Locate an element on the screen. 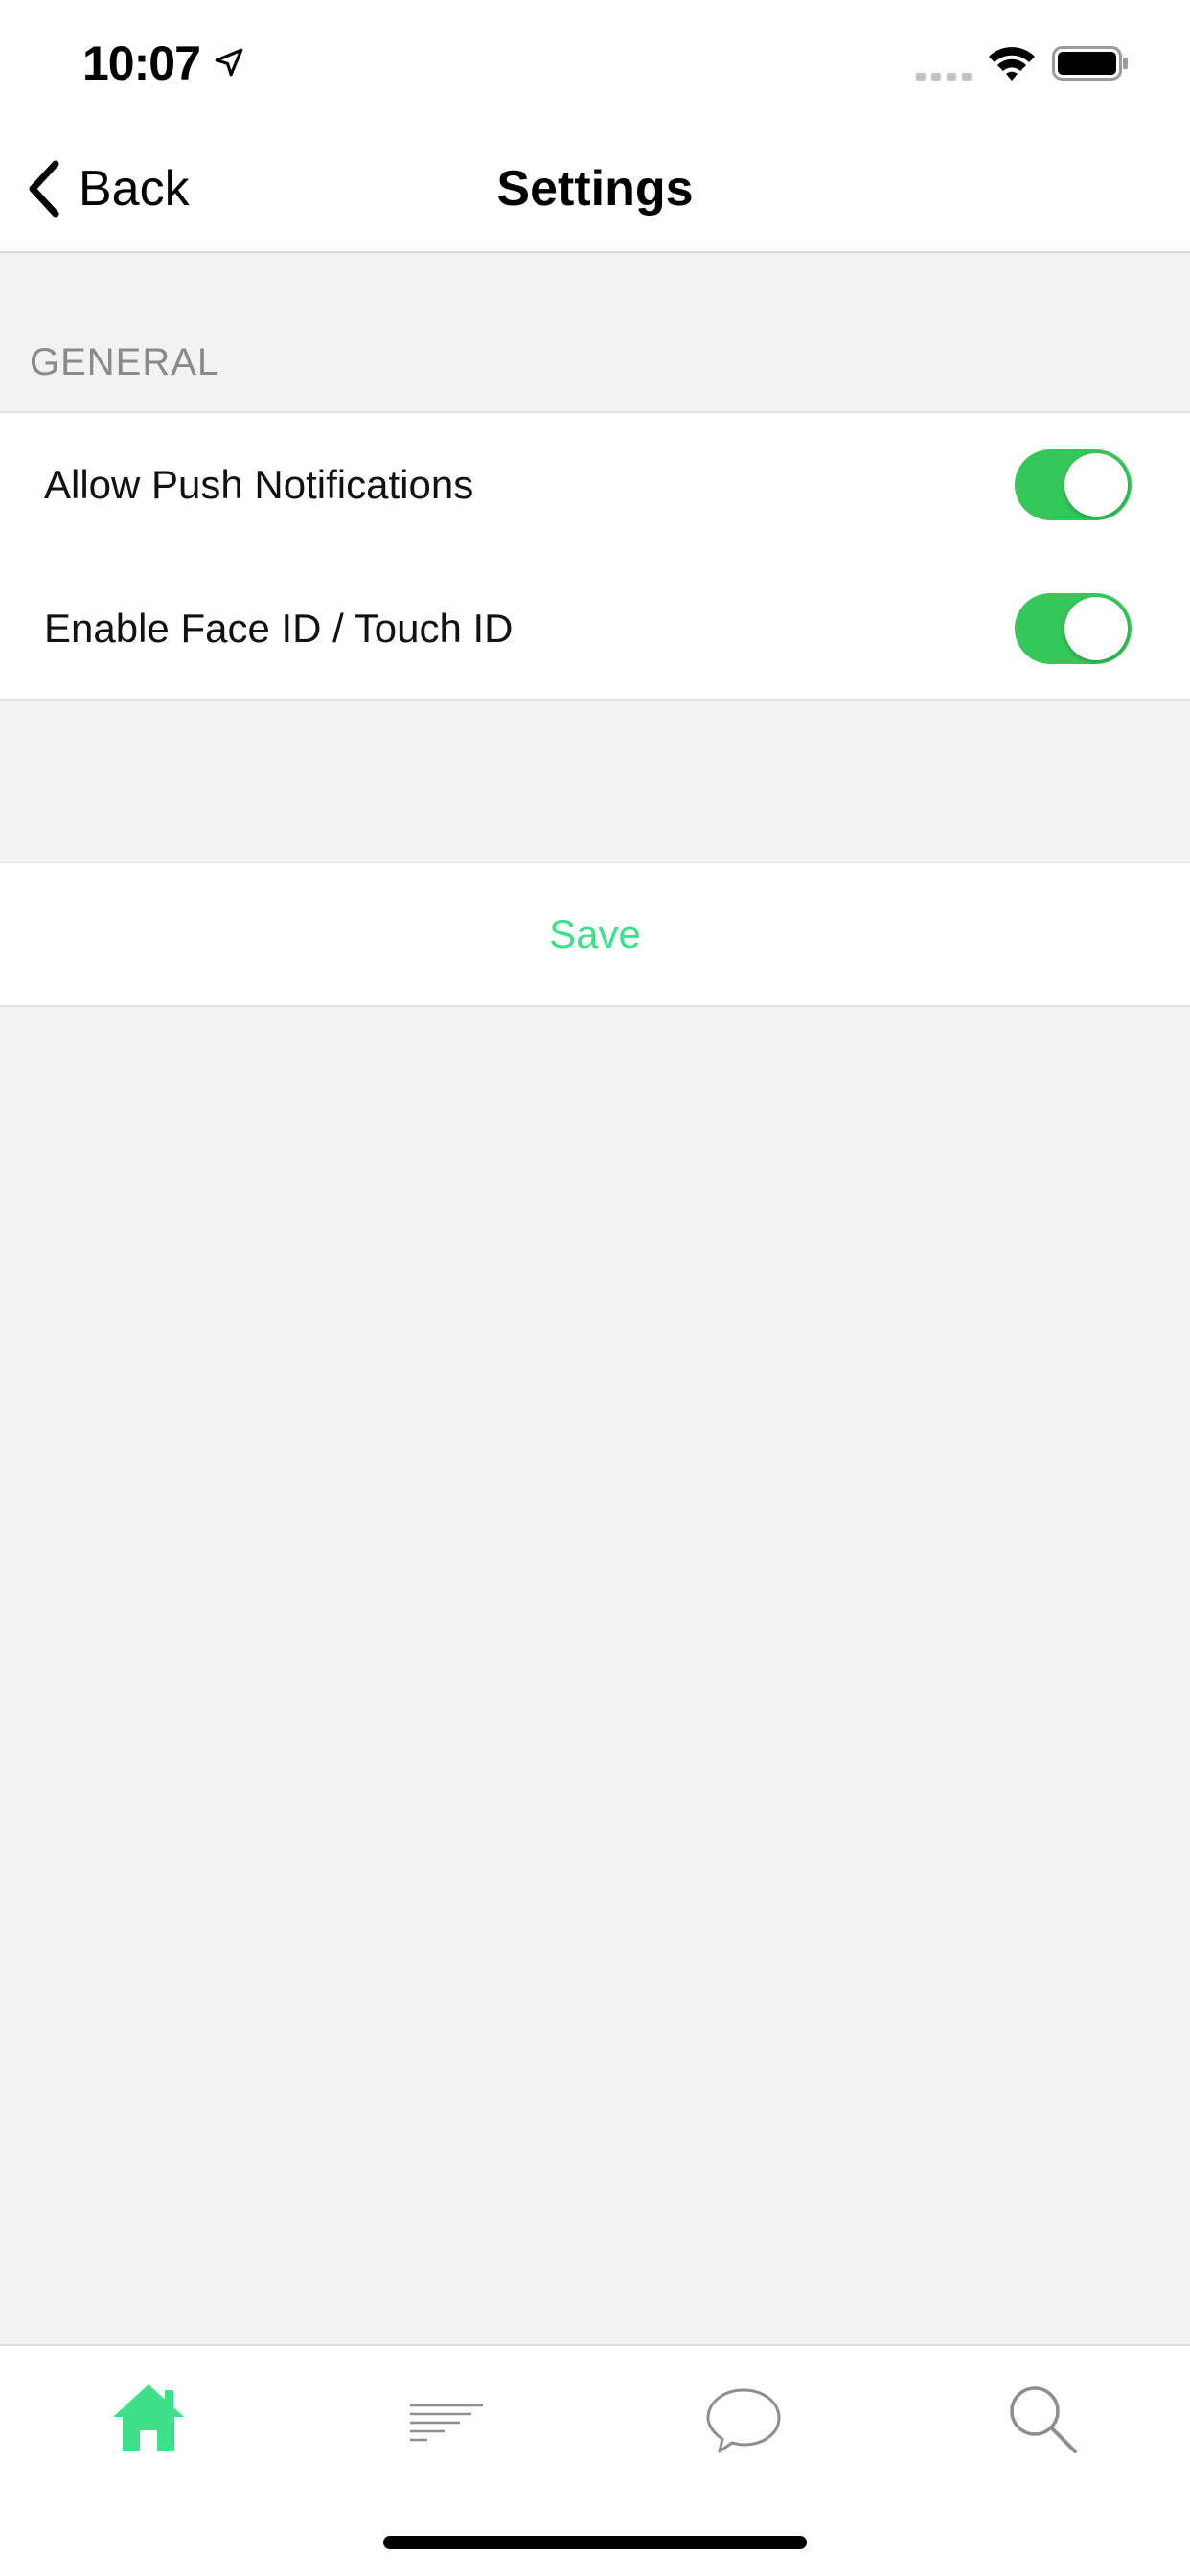 This screenshot has width=1190, height=2576. wifi-icon is located at coordinates (1012, 63).